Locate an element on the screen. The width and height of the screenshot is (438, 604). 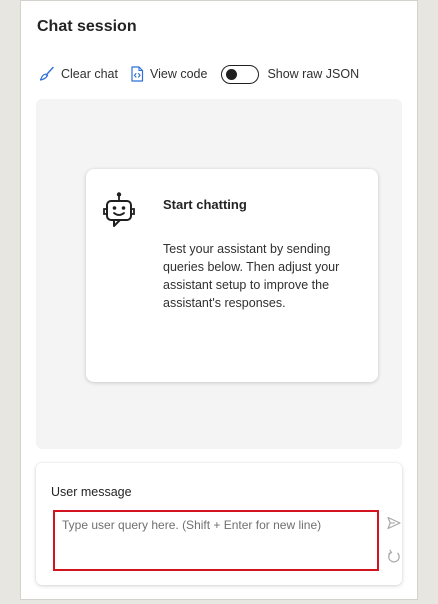
refresh-icon is located at coordinates (394, 557).